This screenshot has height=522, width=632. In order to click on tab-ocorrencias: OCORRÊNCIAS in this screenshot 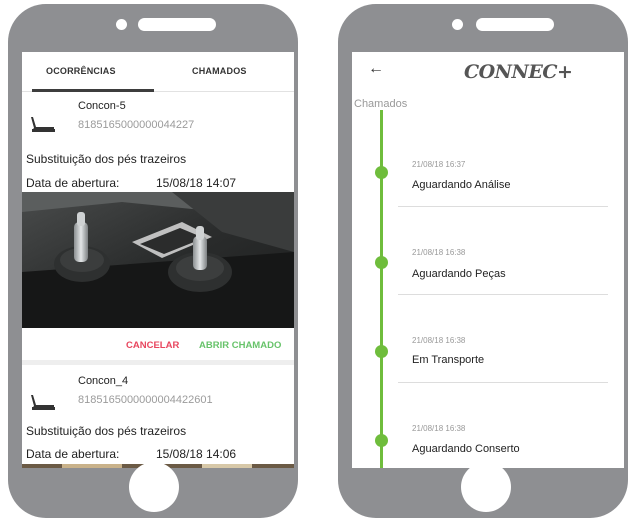, I will do `click(81, 71)`.